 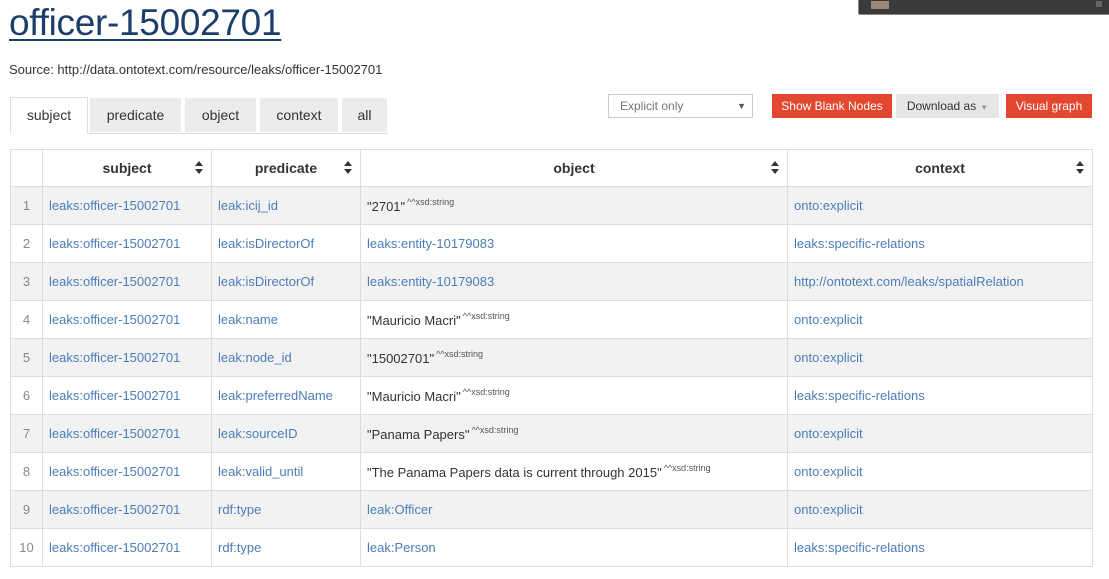 I want to click on column-header-label: subject, so click(x=127, y=168).